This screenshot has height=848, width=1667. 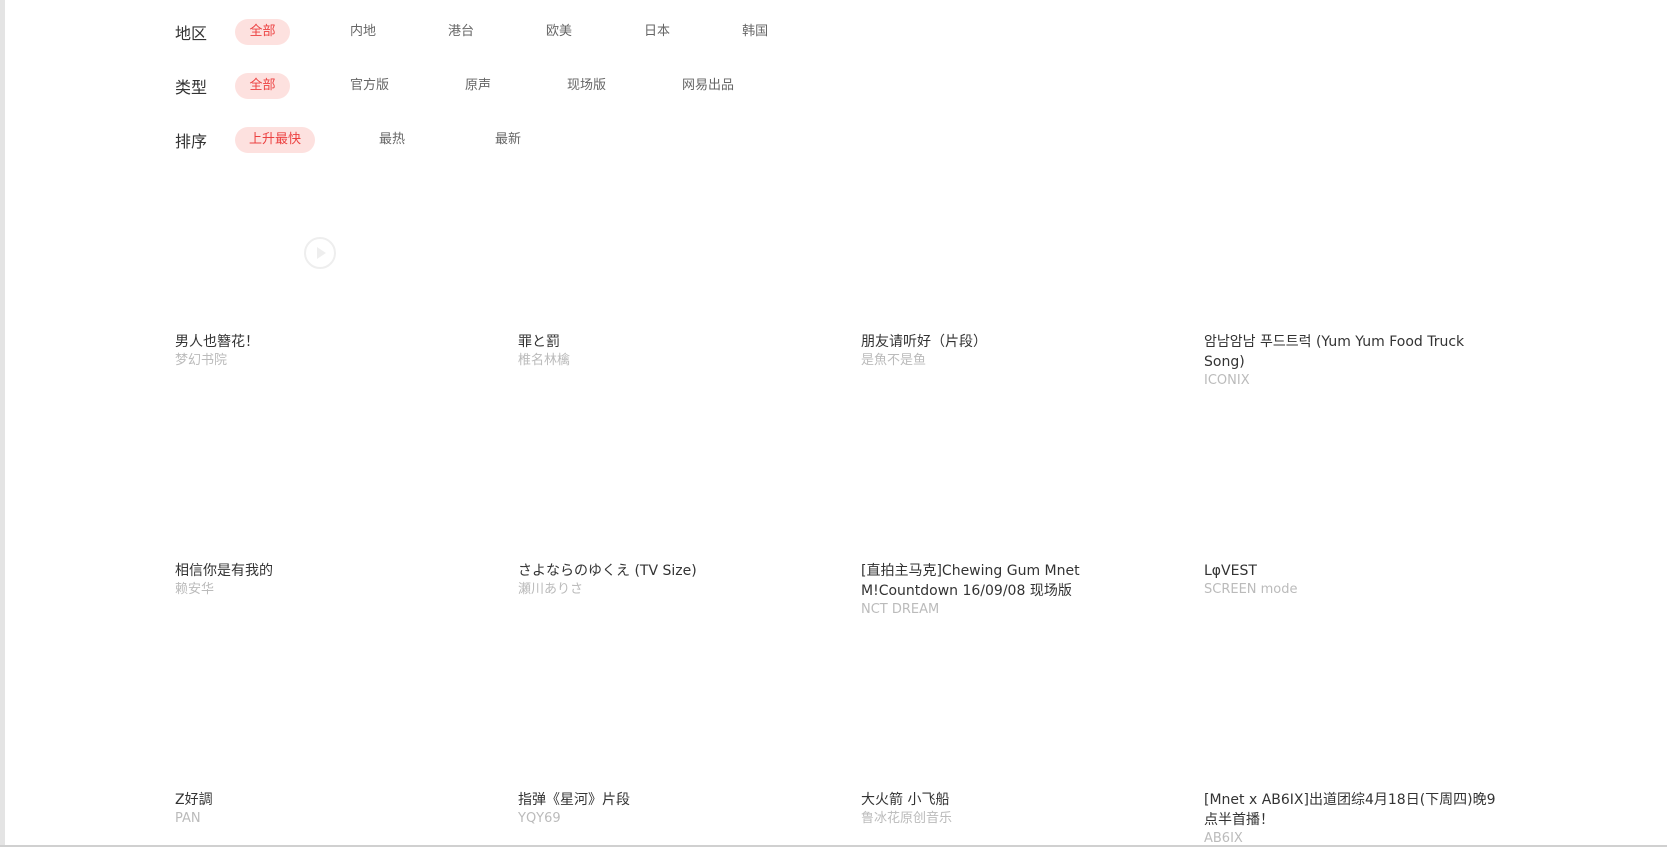 I want to click on area-option-hk-tw: 港台, so click(x=461, y=32).